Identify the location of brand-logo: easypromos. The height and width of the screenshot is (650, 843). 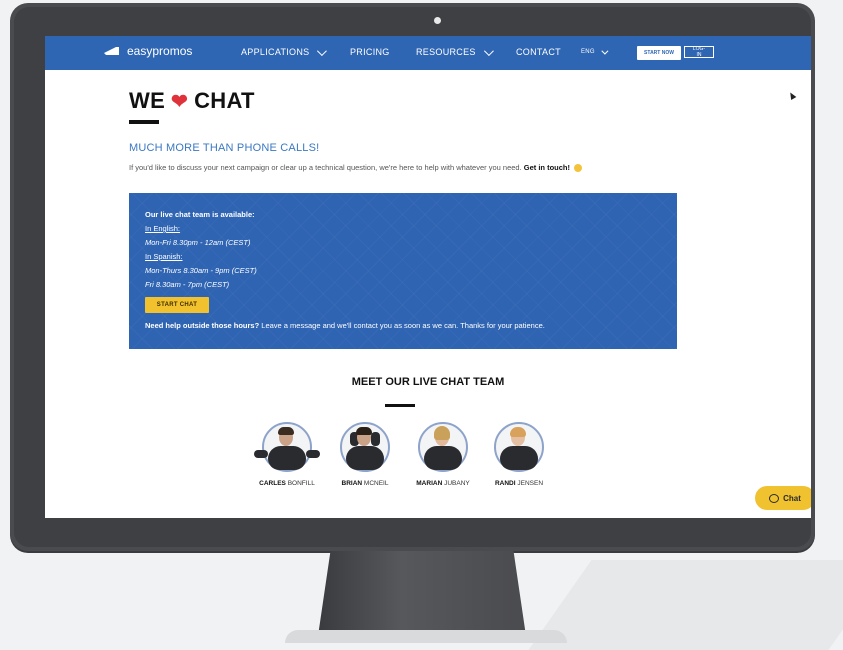
(147, 51).